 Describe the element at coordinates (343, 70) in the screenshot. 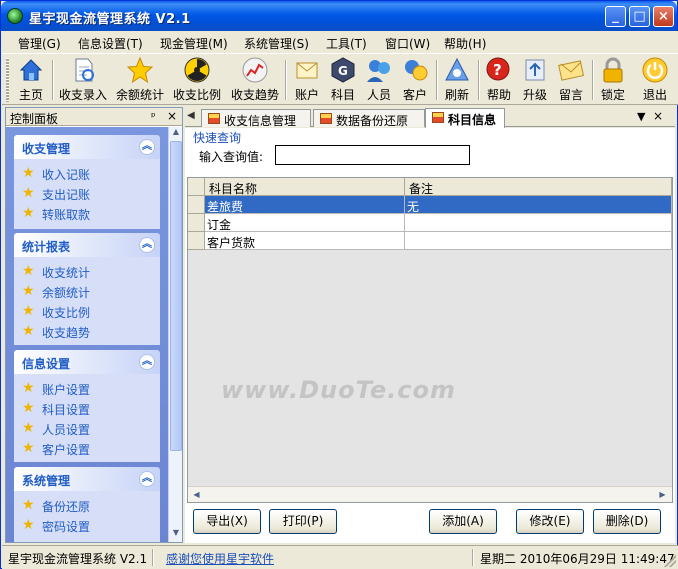

I see `category-icon: G` at that location.